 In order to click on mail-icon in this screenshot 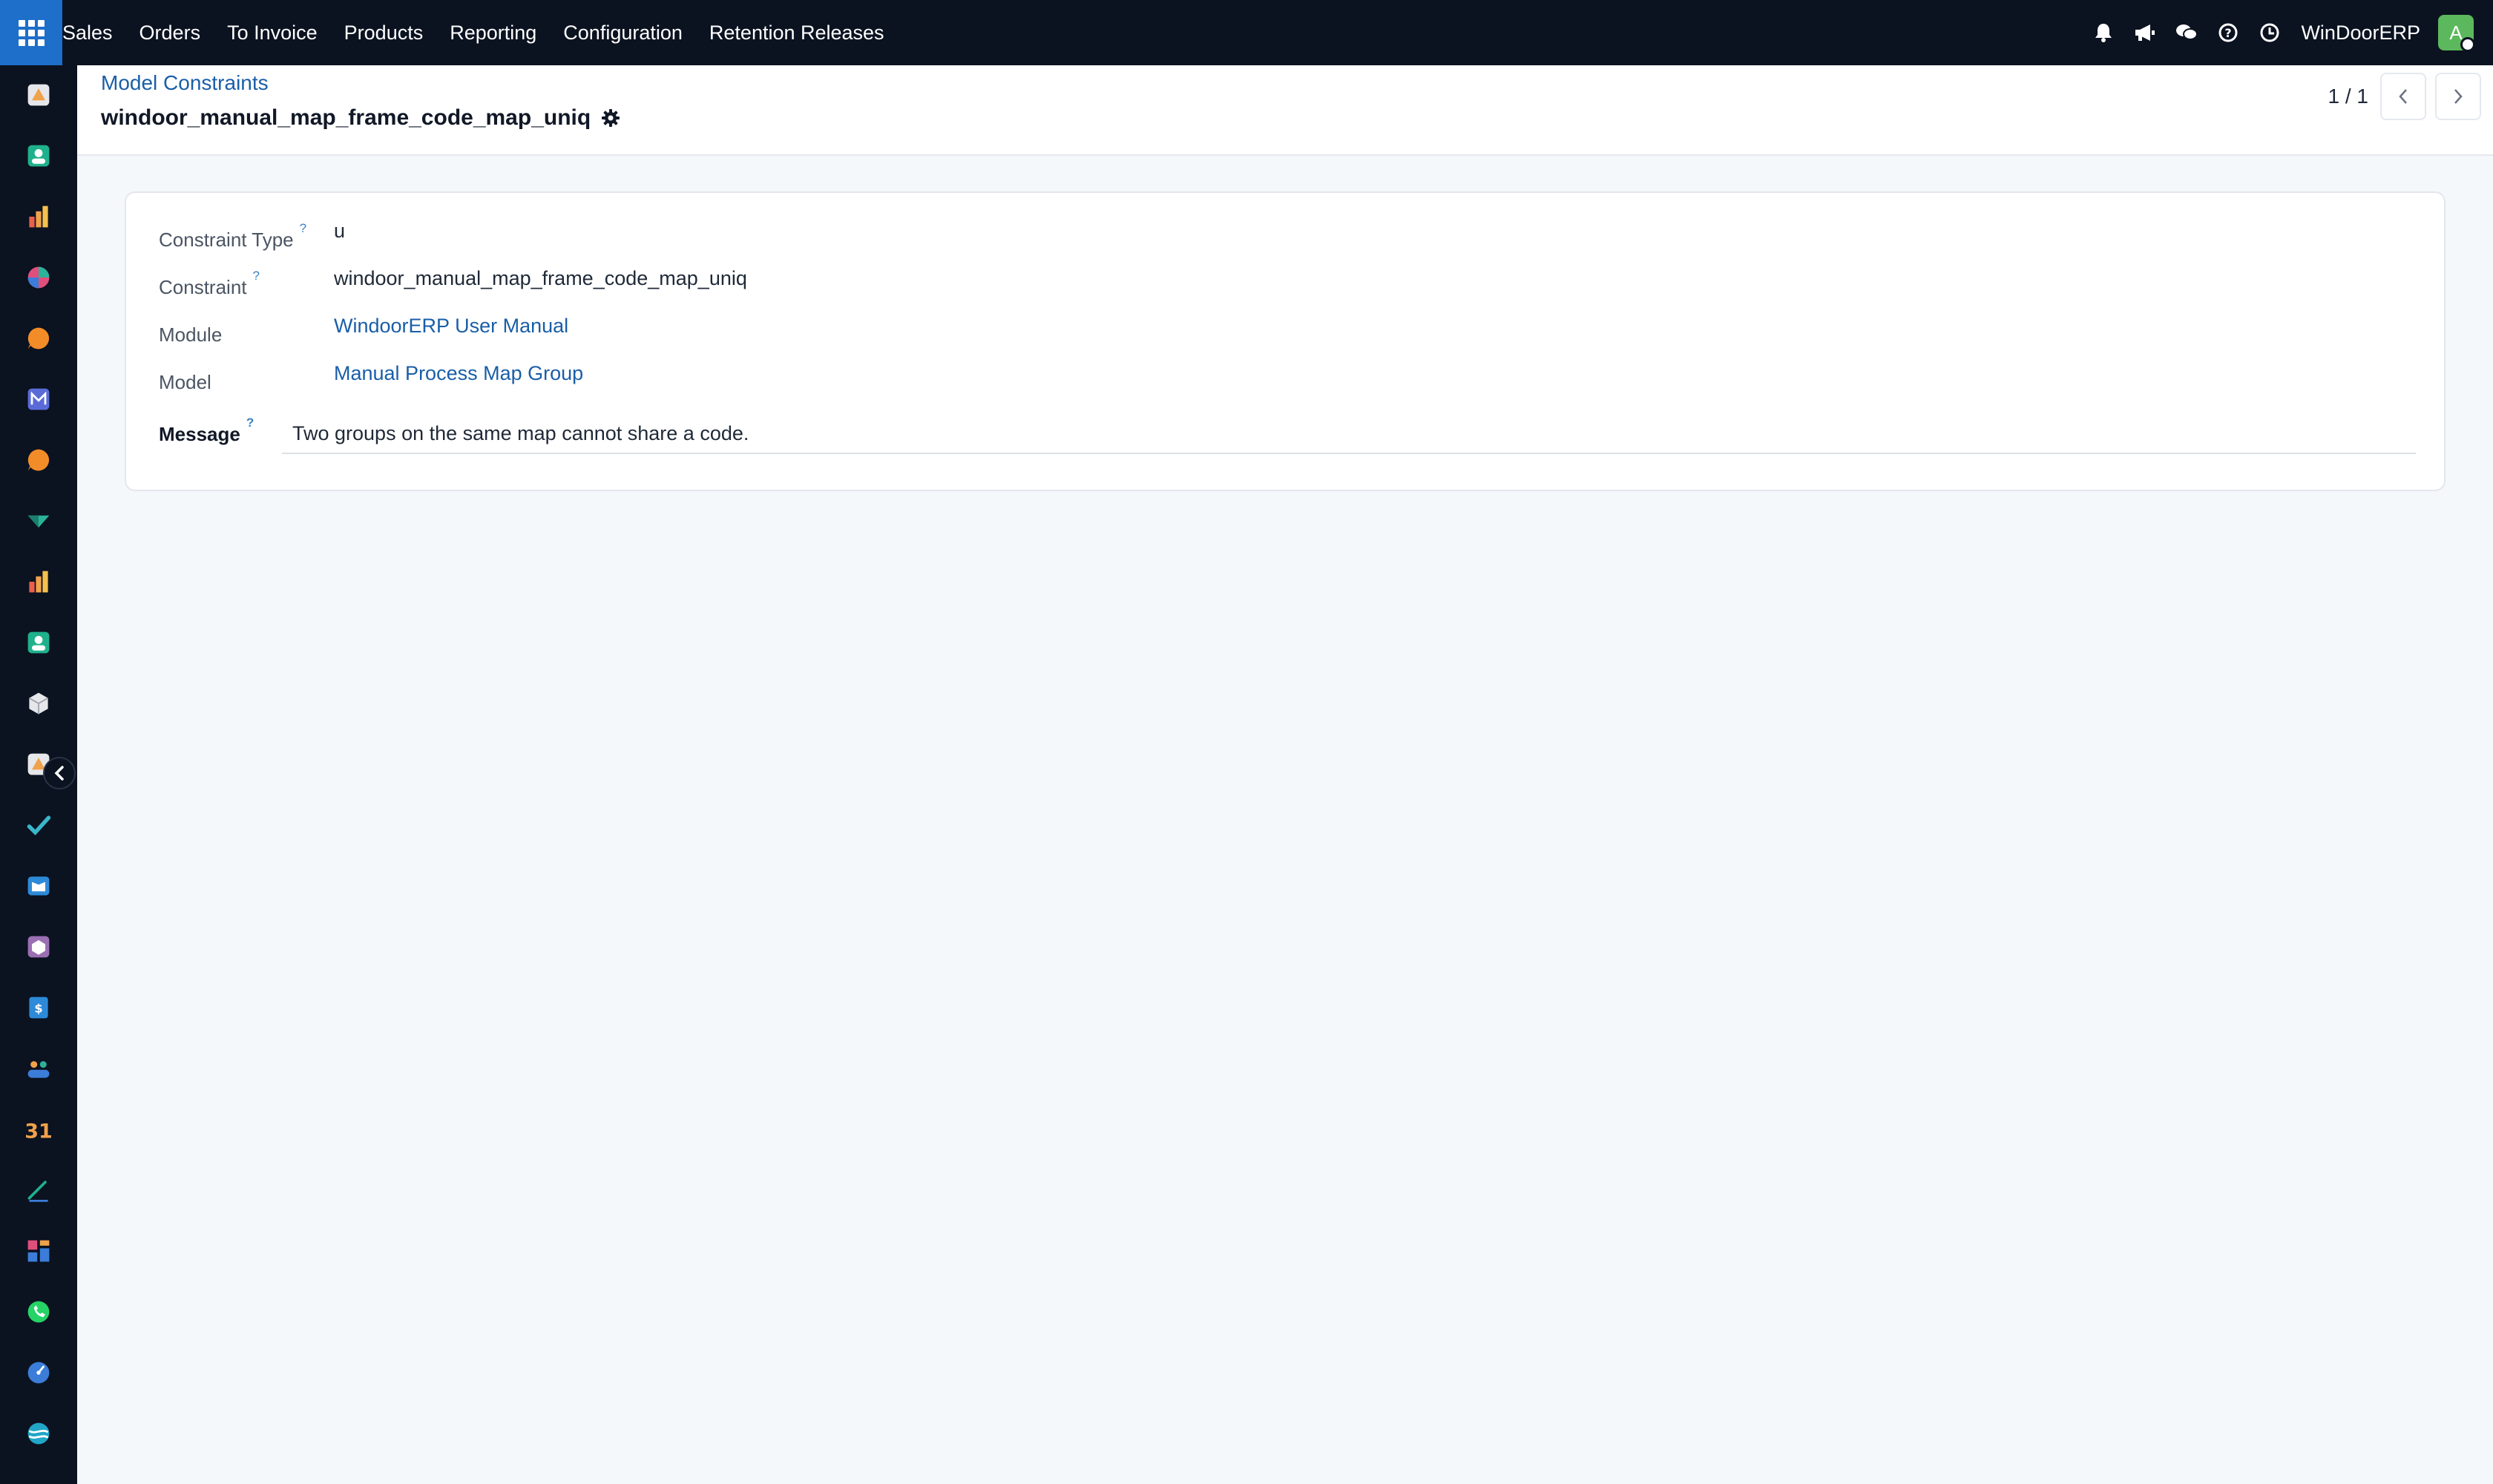, I will do `click(38, 399)`.